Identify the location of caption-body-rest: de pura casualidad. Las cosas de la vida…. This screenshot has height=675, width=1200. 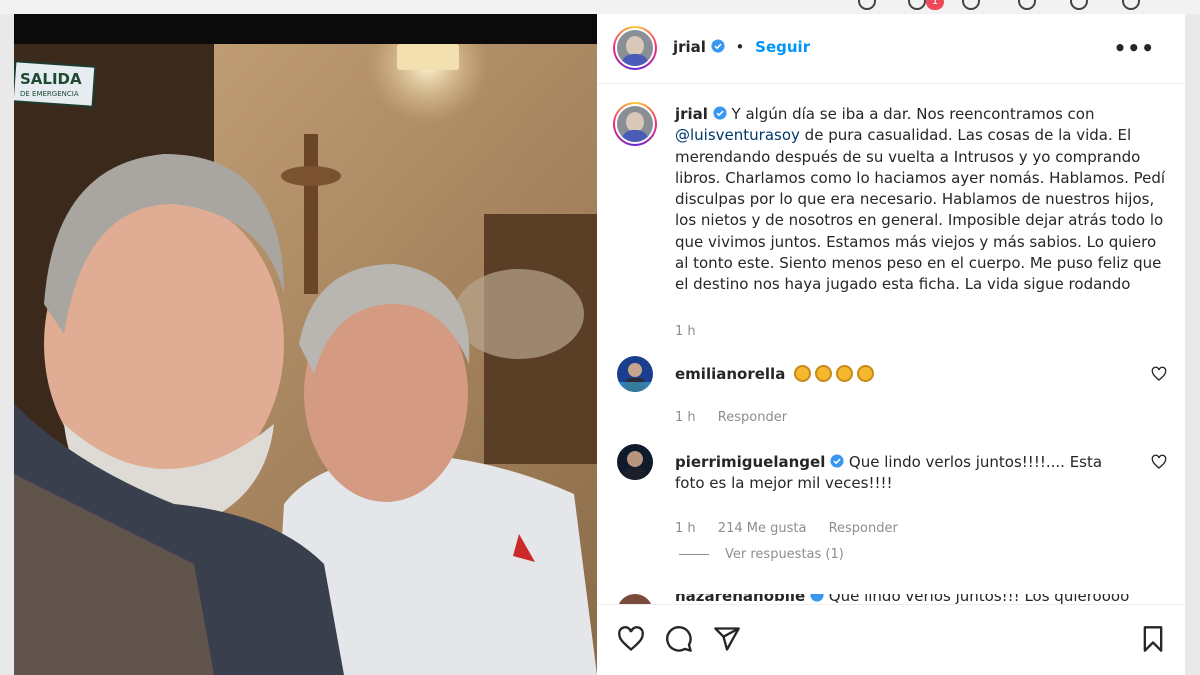
(920, 210).